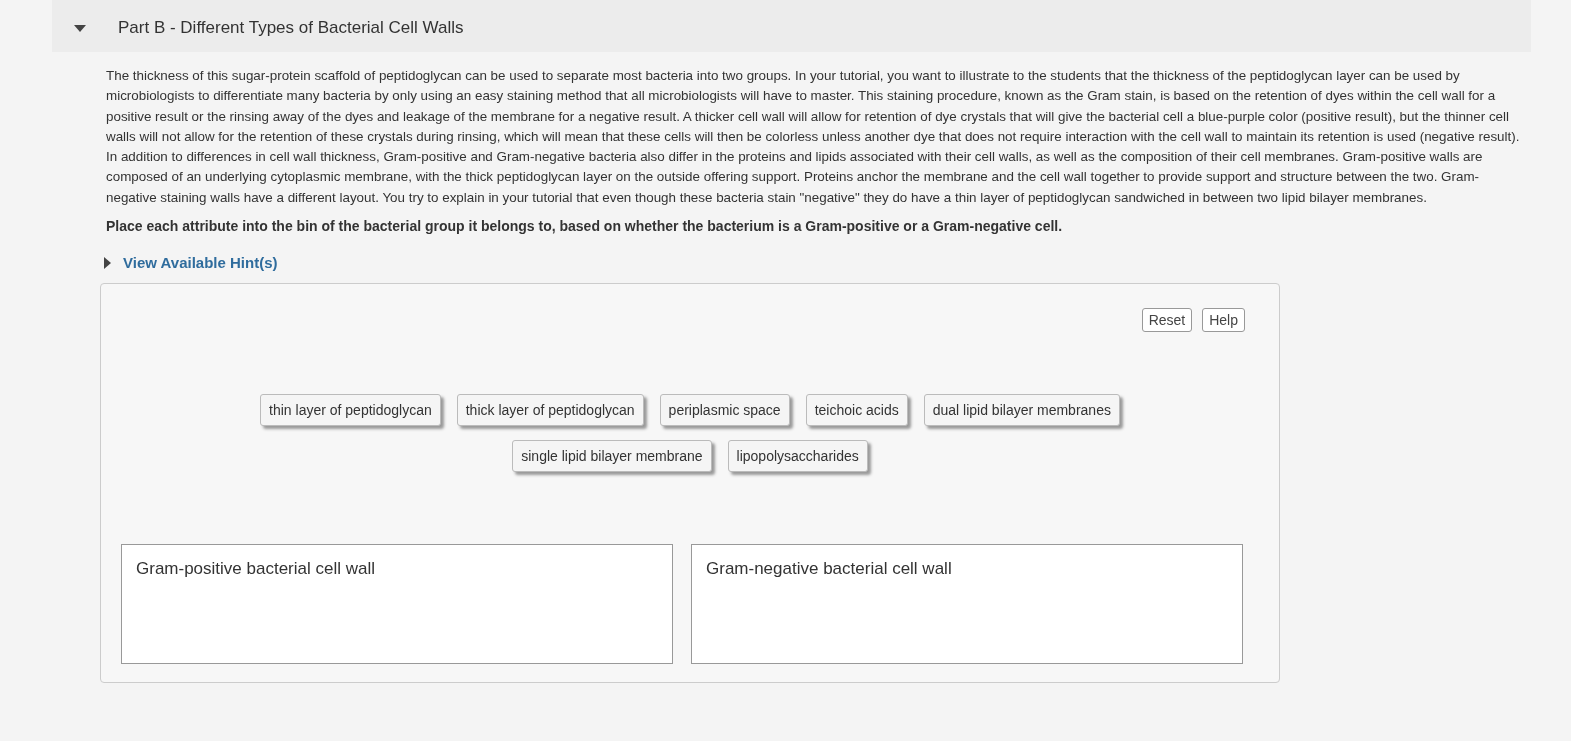  I want to click on draggable-label: thin layer of peptidoglycan, so click(350, 410).